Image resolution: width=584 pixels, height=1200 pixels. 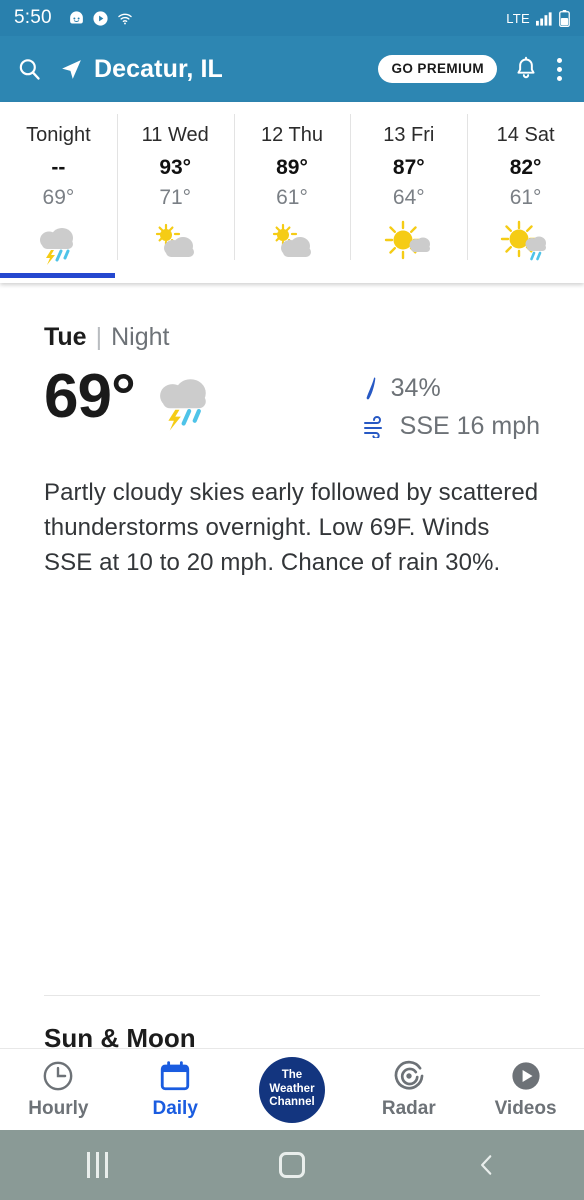 What do you see at coordinates (525, 1108) in the screenshot?
I see `nav-label: Videos` at bounding box center [525, 1108].